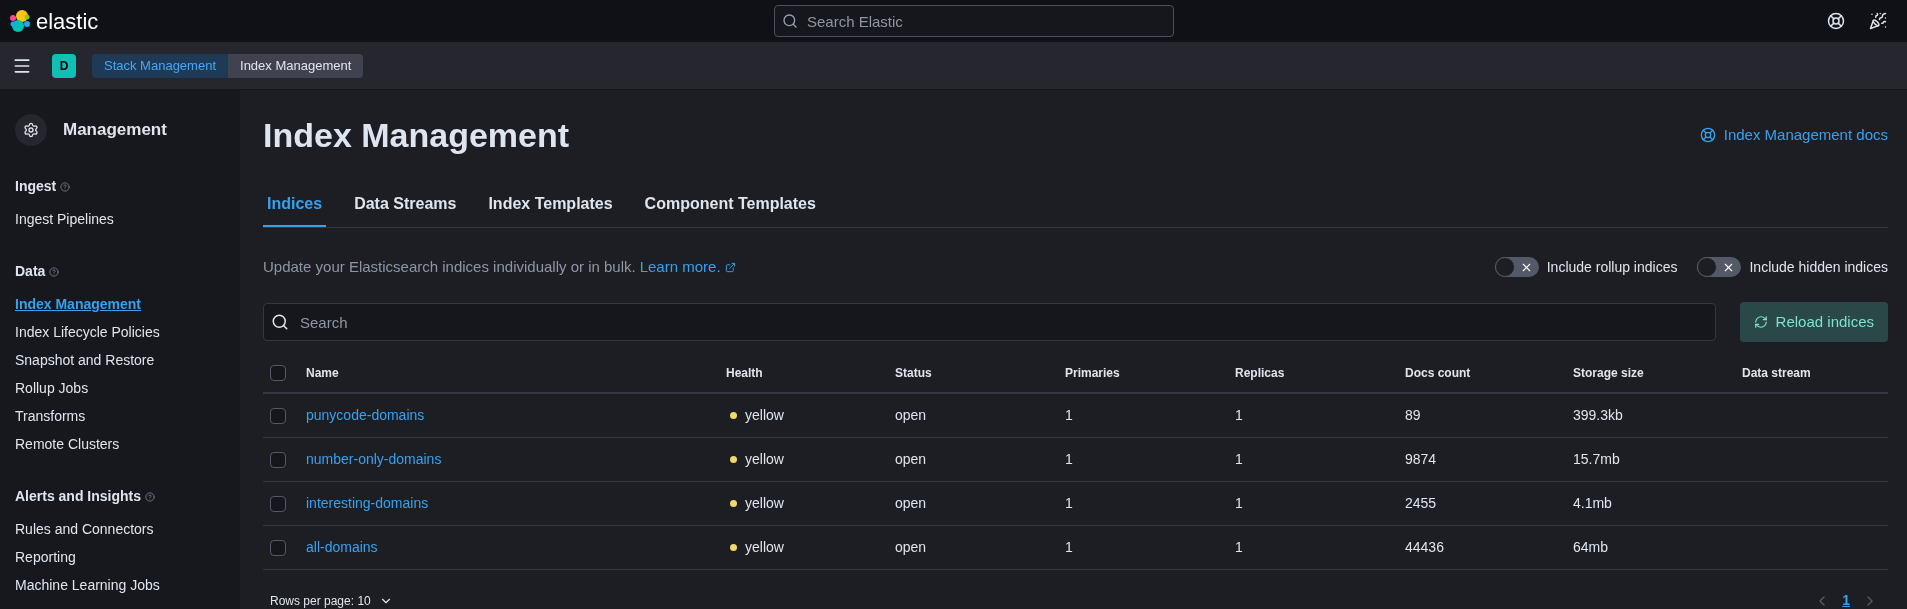  I want to click on table-cell-text: 2455, so click(1421, 503).